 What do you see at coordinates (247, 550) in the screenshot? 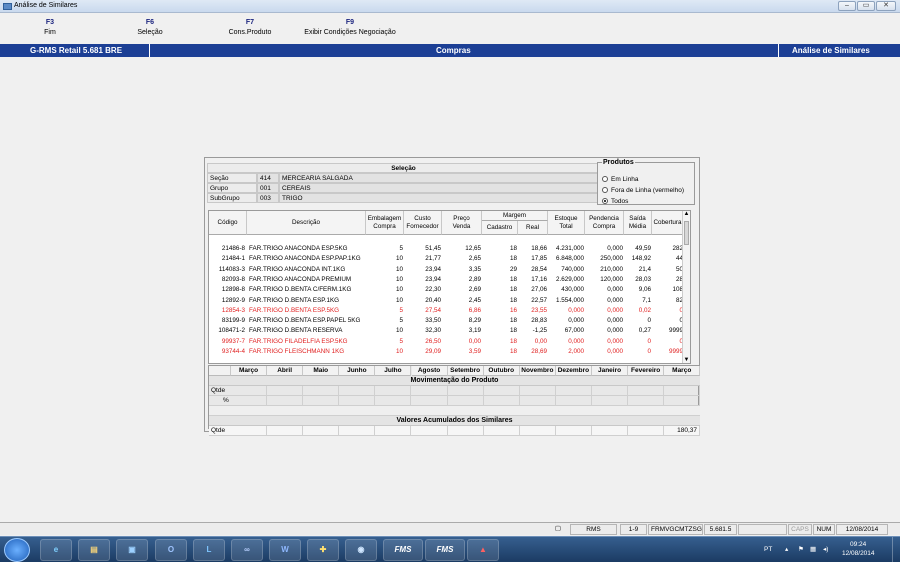
I see `network-icon: ∞` at bounding box center [247, 550].